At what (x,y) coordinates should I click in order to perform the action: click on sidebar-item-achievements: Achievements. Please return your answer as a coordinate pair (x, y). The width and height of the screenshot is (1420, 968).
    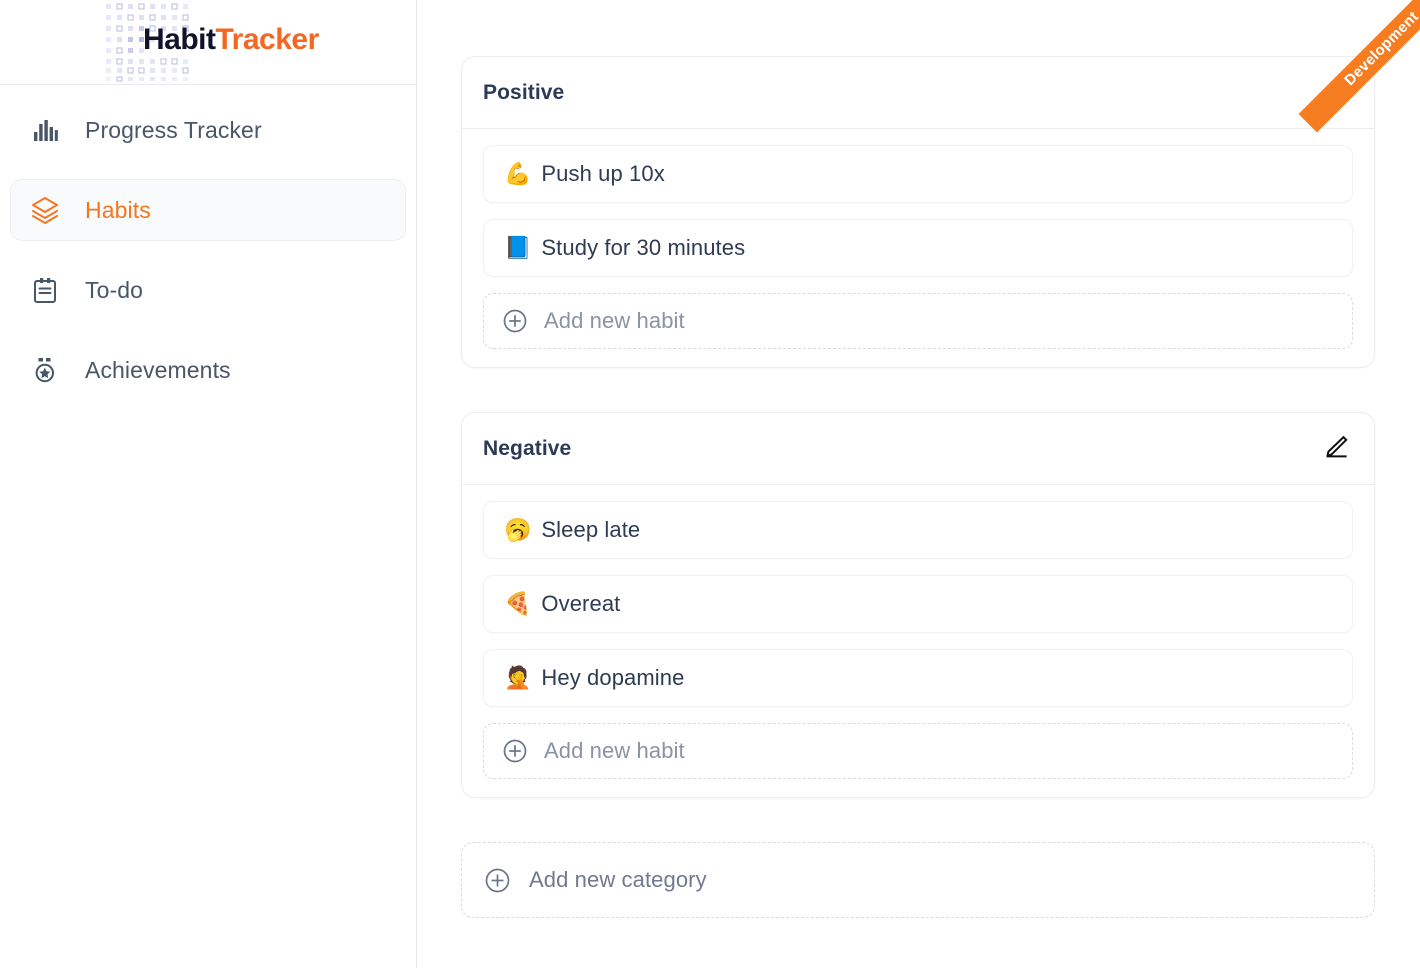
    Looking at the image, I should click on (208, 370).